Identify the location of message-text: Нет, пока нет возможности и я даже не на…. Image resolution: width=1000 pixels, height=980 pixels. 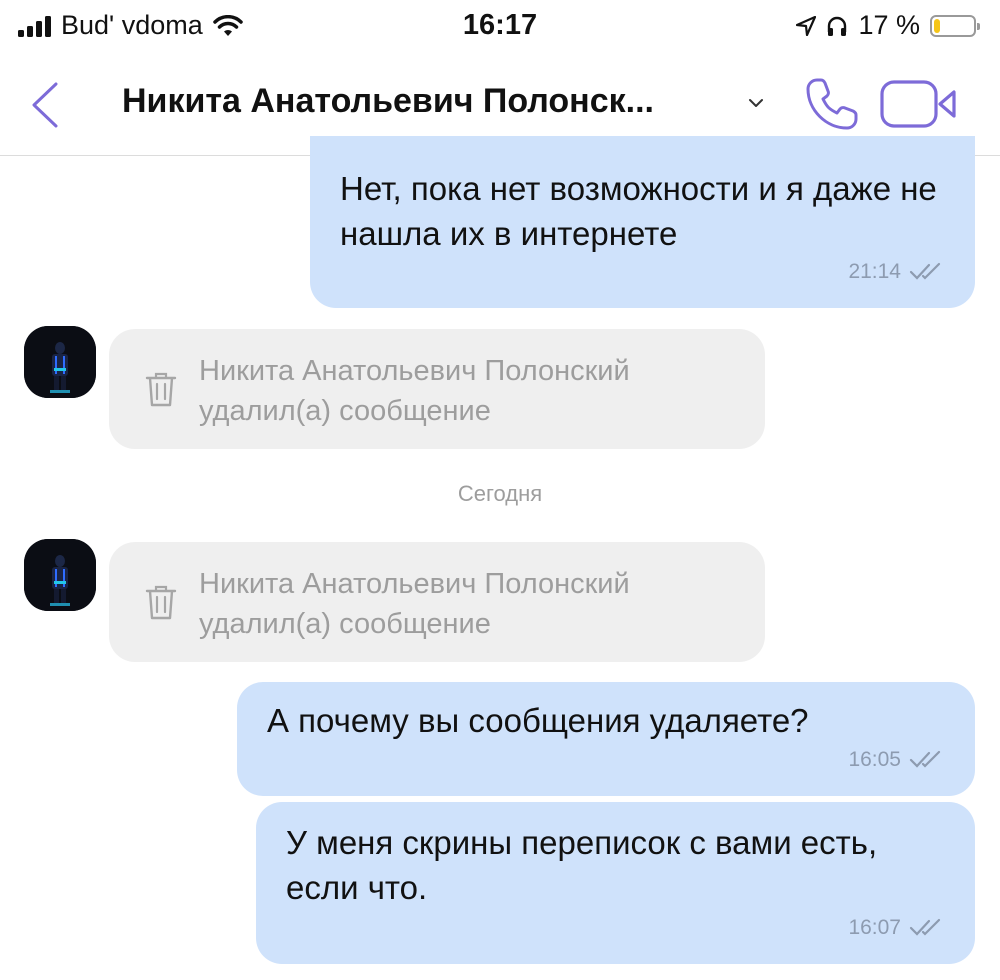
(638, 211).